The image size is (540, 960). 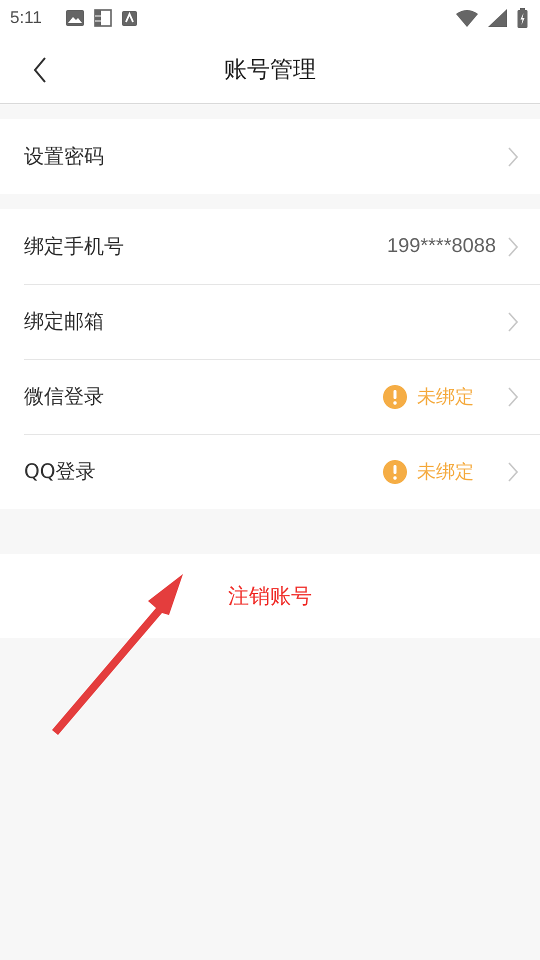 I want to click on signal-icon, so click(x=497, y=18).